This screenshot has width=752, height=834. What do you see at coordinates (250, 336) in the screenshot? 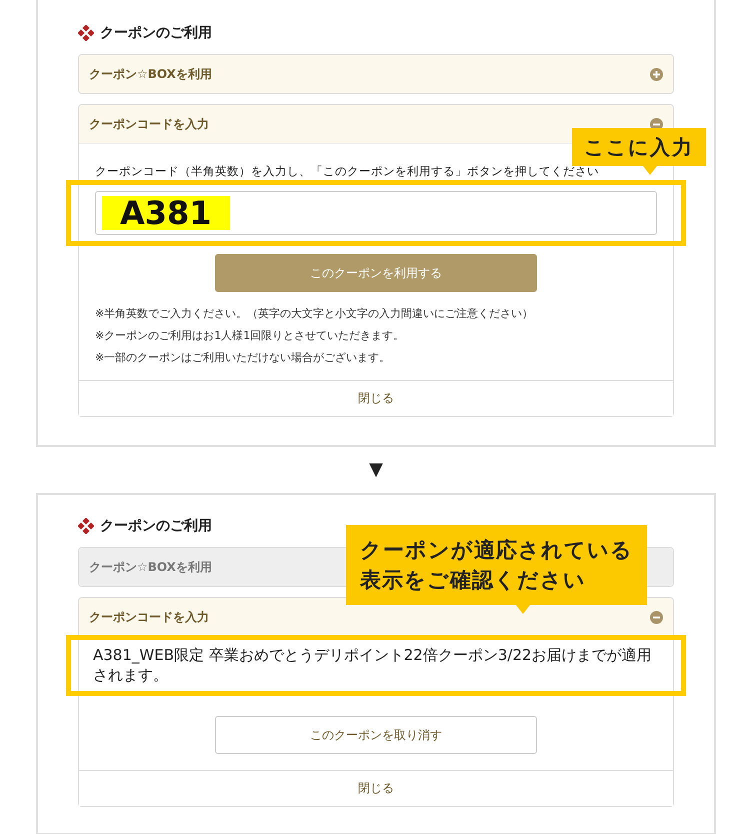
I see `note-text: ※クーポンのご利用はお1人様1回限りとさせていただきます。` at bounding box center [250, 336].